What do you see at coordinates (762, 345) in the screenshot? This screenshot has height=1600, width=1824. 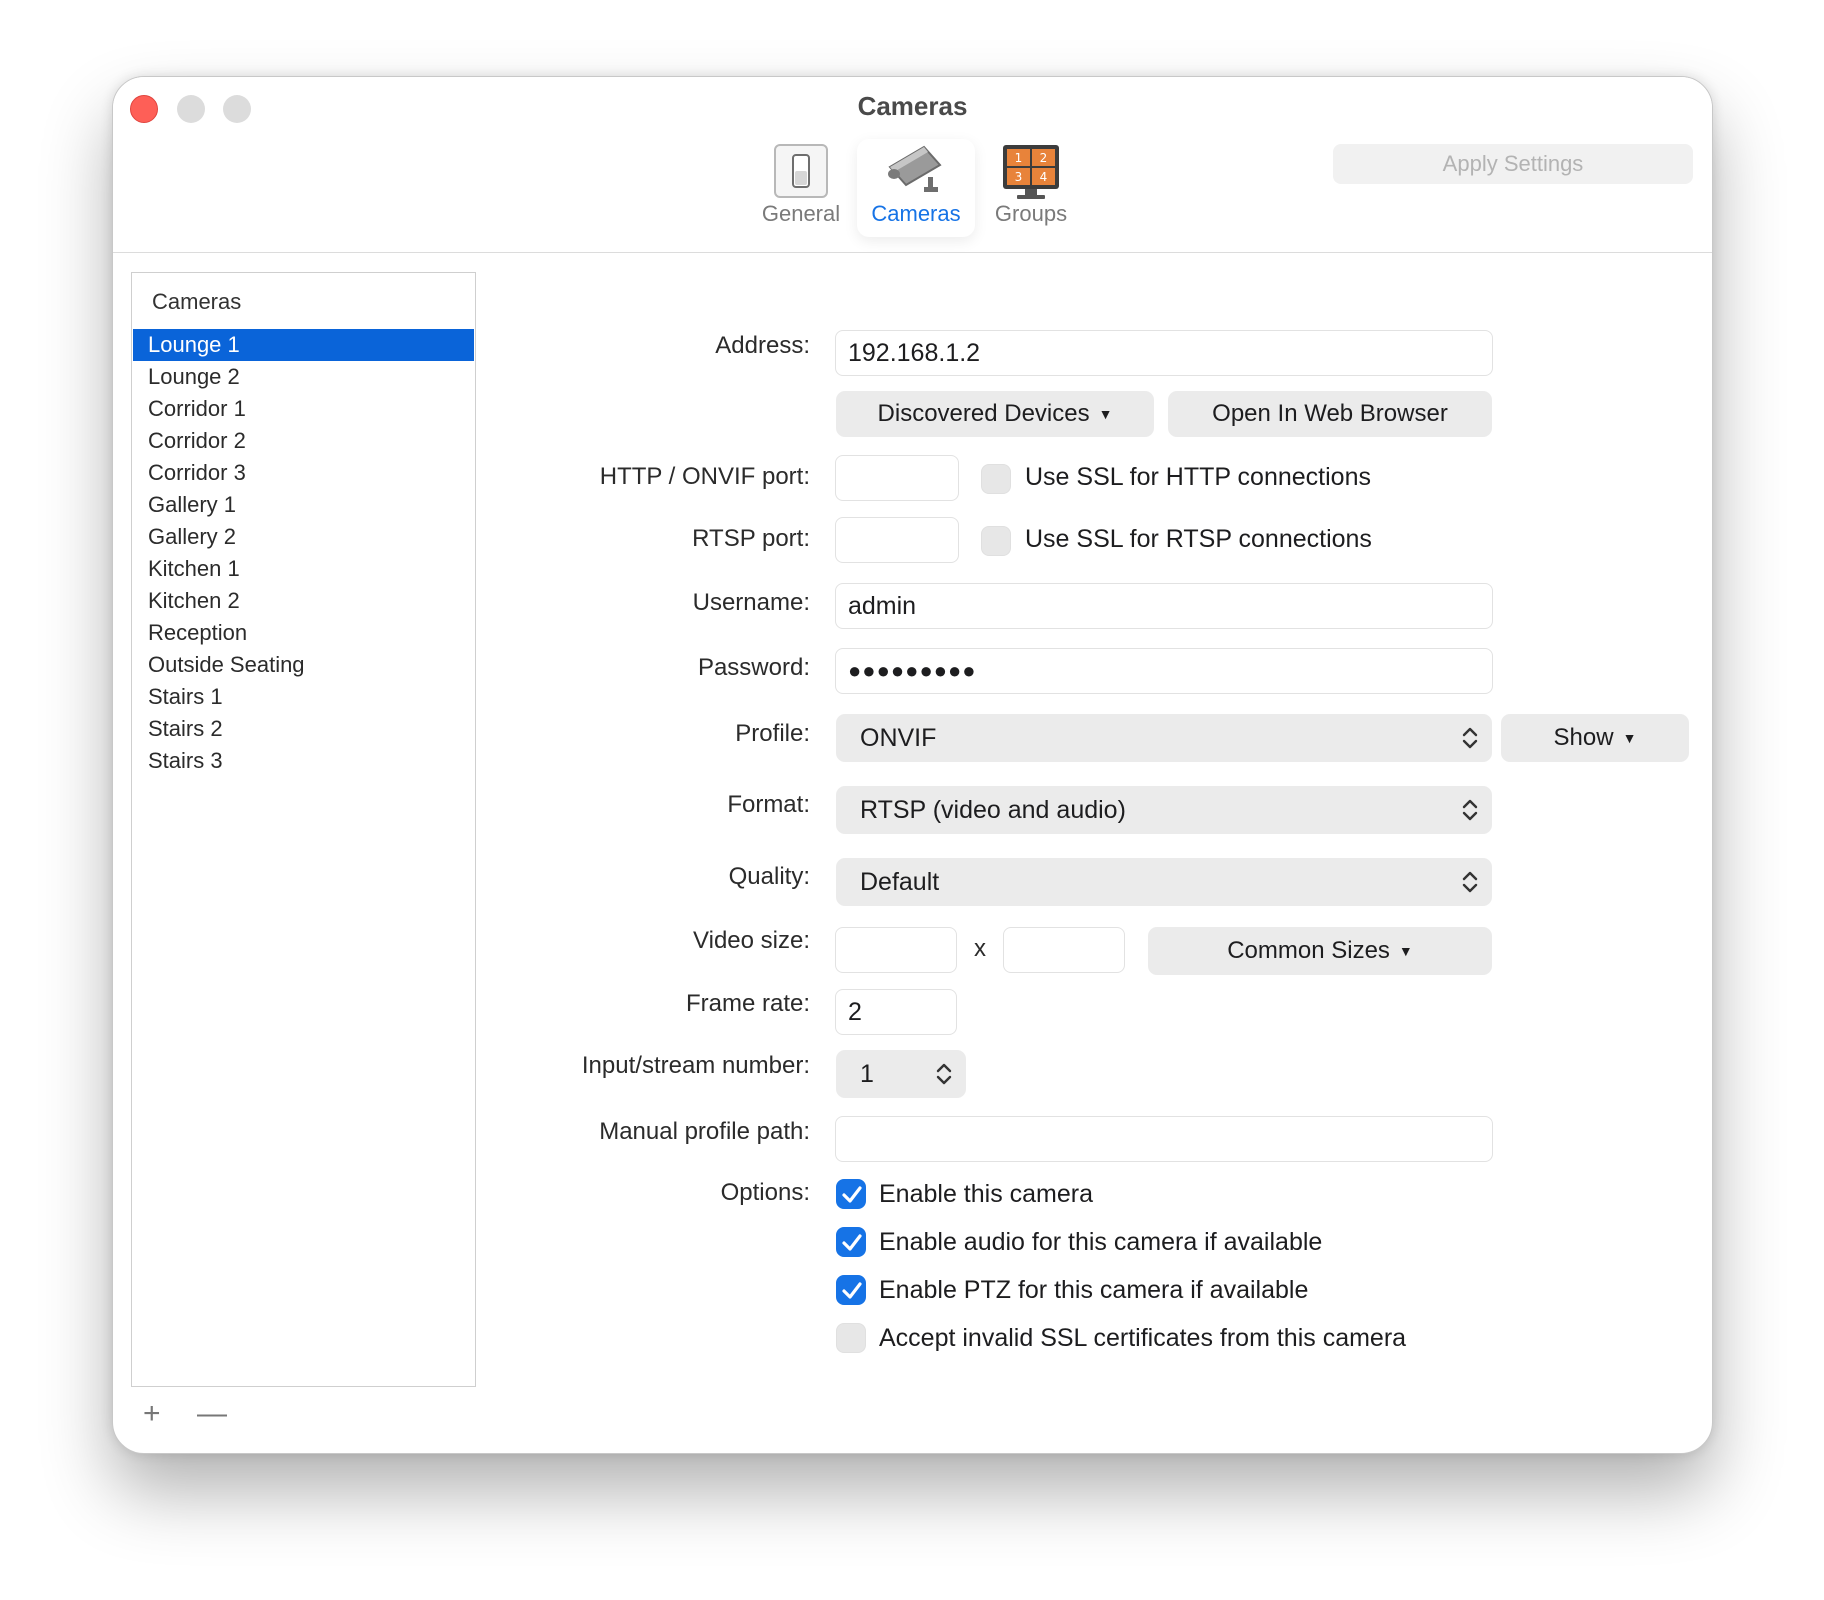 I see `address-label: Address:` at bounding box center [762, 345].